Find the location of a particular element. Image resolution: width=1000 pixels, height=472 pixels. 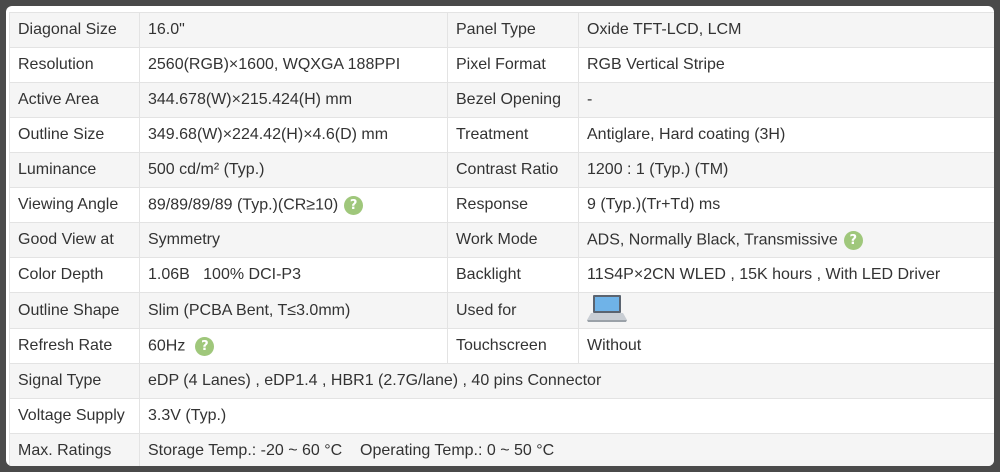

label-pixel-format: Pixel Format is located at coordinates (513, 65).